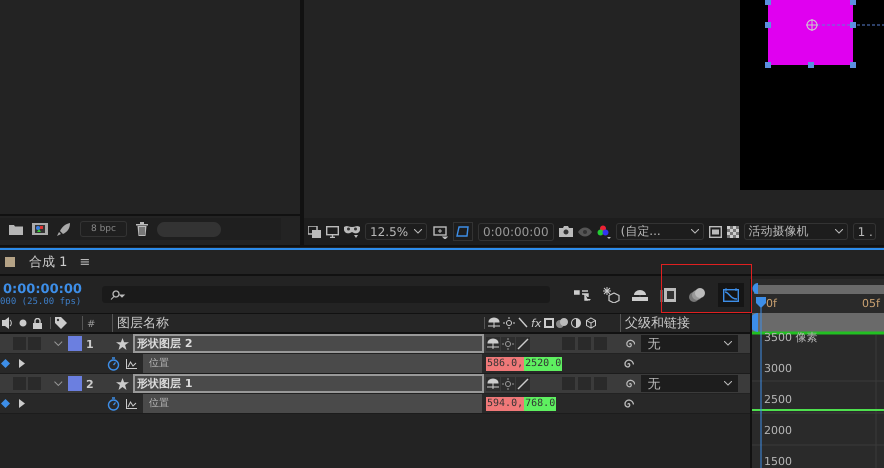 The height and width of the screenshot is (468, 884). I want to click on composition-icon, so click(40, 229).